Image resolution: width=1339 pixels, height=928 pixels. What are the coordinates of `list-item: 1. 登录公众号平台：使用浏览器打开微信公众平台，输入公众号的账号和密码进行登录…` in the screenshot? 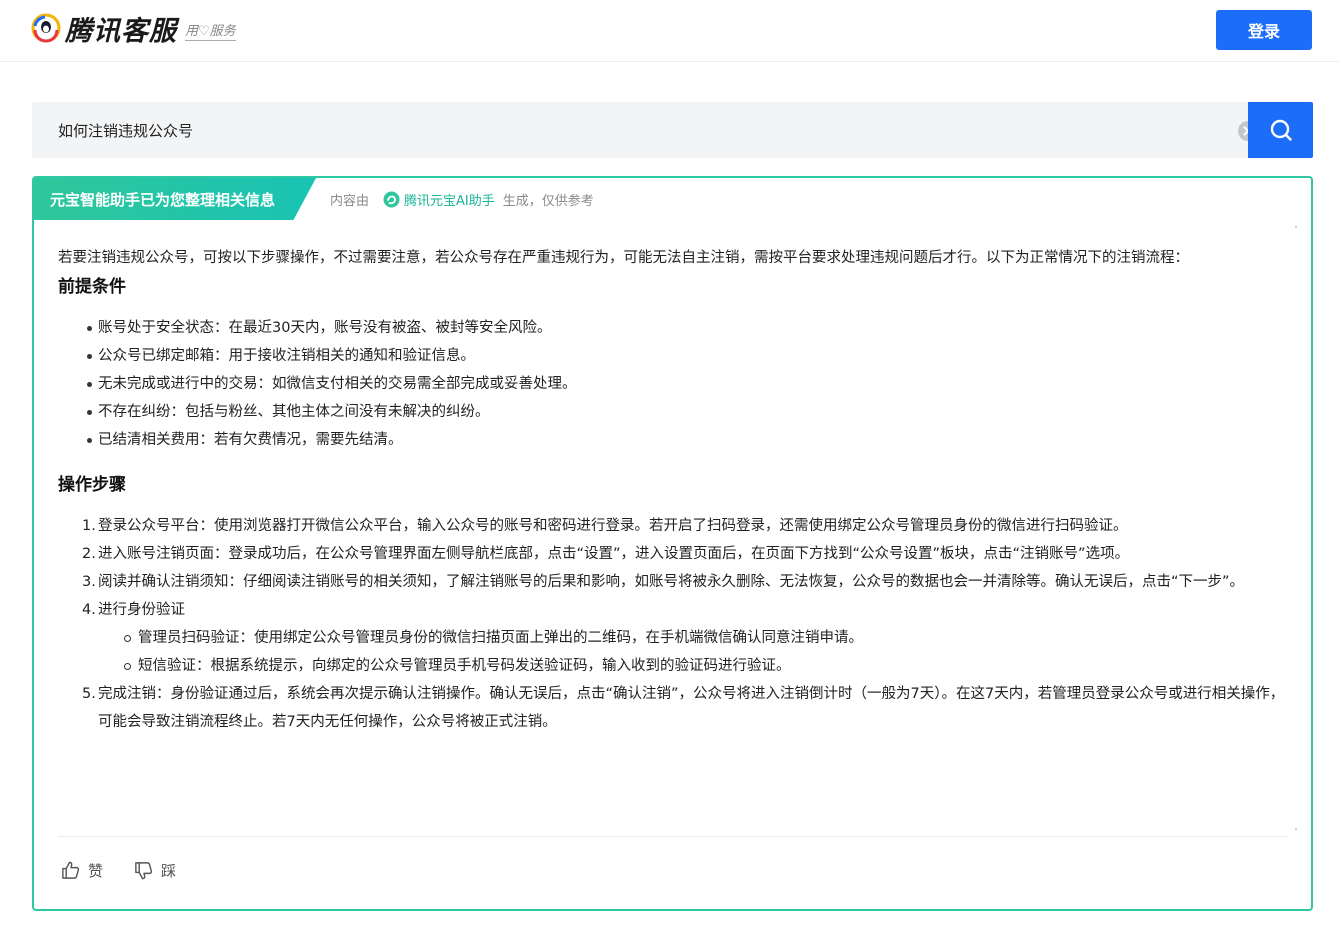 It's located at (673, 526).